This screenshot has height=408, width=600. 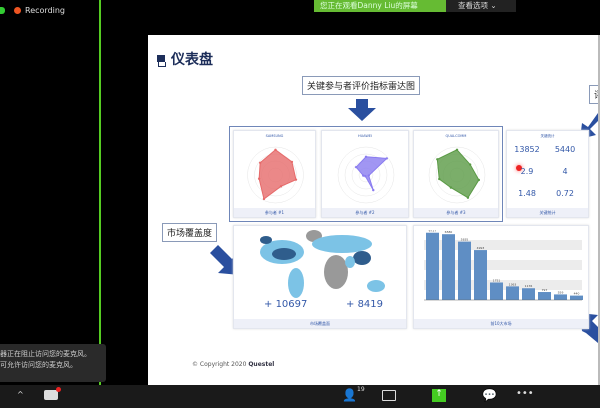 What do you see at coordinates (529, 286) in the screenshot?
I see `bar-label: 1176` at bounding box center [529, 286].